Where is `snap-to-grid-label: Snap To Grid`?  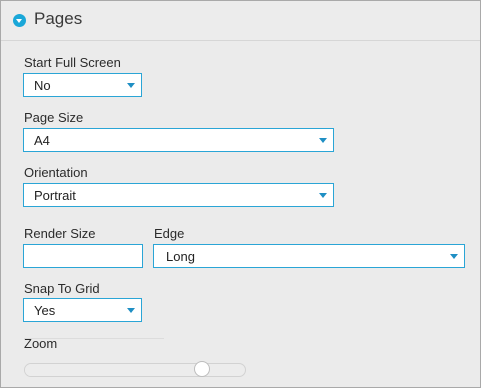 snap-to-grid-label: Snap To Grid is located at coordinates (62, 288).